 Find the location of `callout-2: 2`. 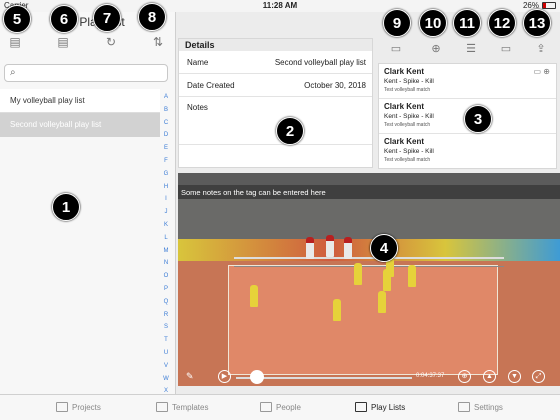

callout-2: 2 is located at coordinates (290, 131).